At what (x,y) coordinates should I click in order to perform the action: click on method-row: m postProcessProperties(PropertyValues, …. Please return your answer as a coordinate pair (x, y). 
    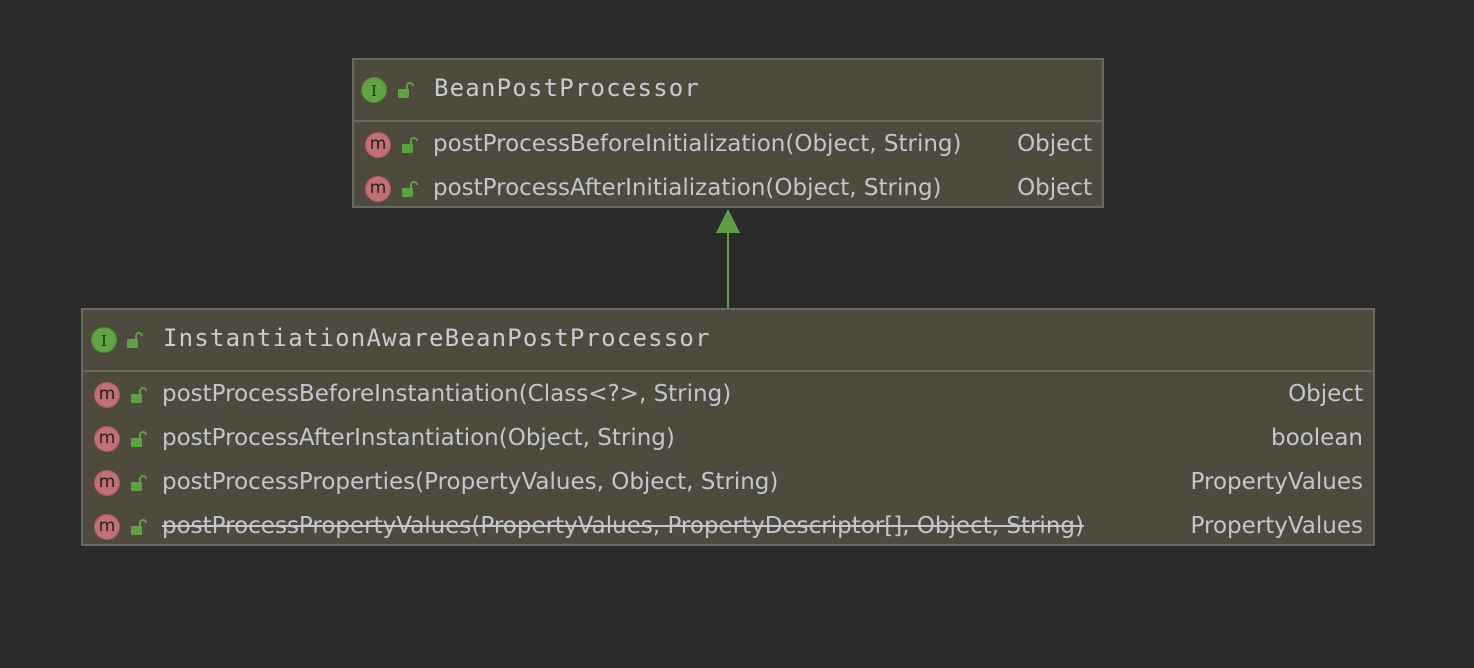
    Looking at the image, I should click on (728, 484).